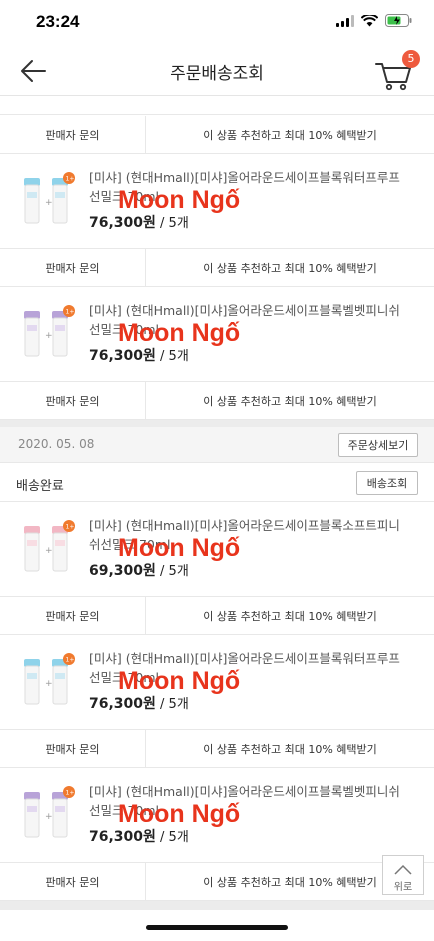  What do you see at coordinates (139, 571) in the screenshot?
I see `product-price: 69,300원 / 5개` at bounding box center [139, 571].